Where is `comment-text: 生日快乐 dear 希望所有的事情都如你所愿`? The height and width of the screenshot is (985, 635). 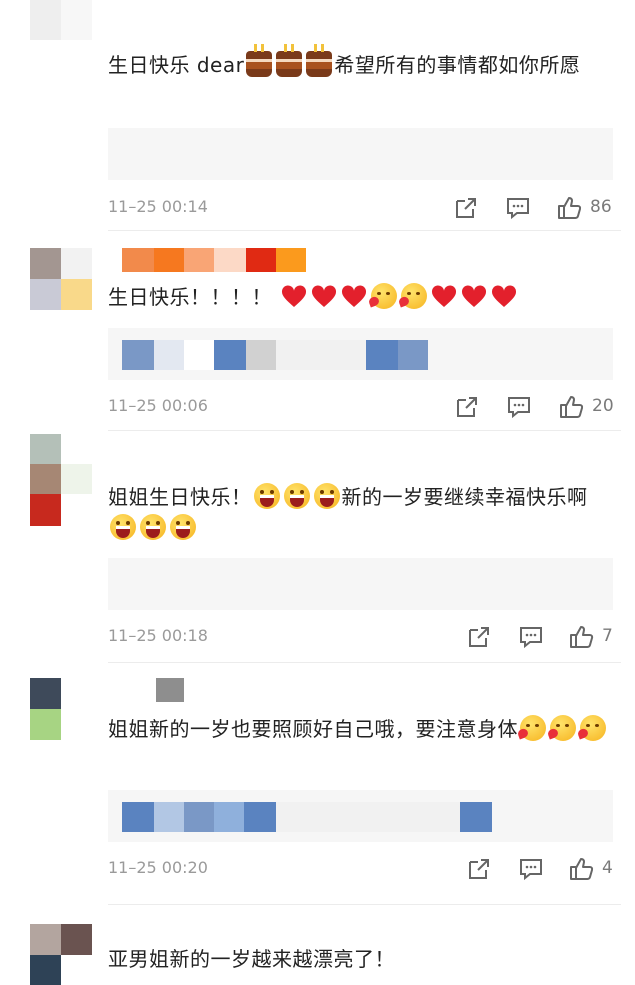
comment-text: 生日快乐 dear 希望所有的事情都如你所愿 is located at coordinates (344, 60).